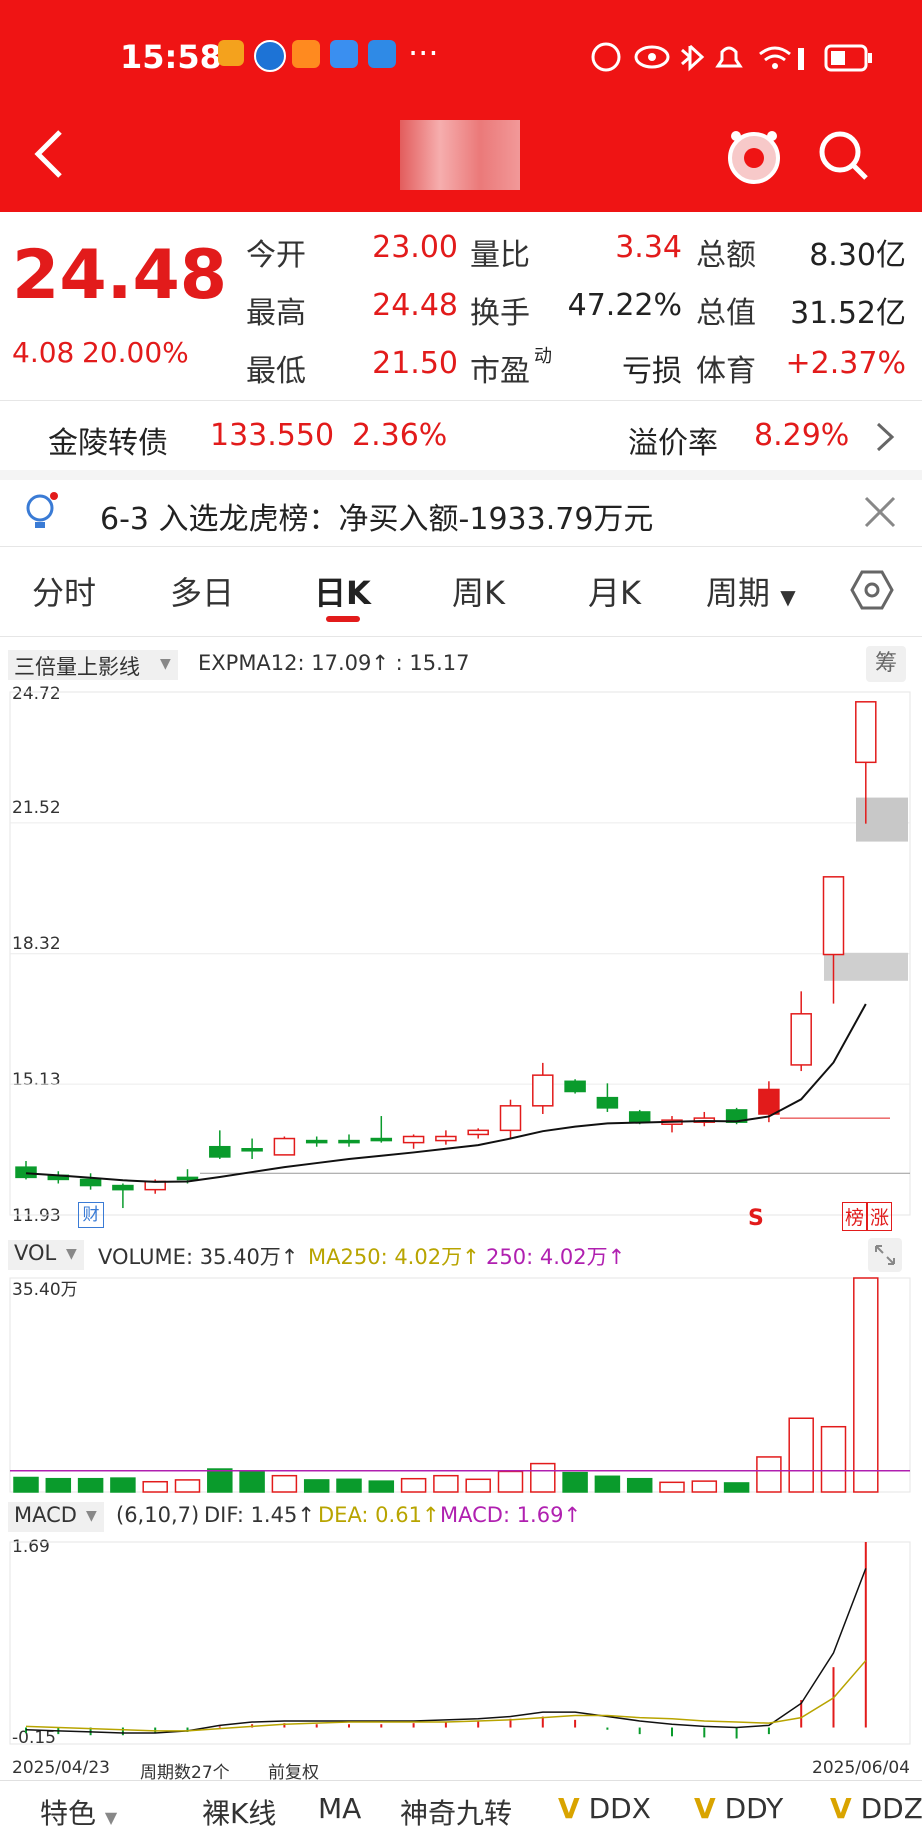  What do you see at coordinates (880, 512) in the screenshot?
I see `close-notice-button` at bounding box center [880, 512].